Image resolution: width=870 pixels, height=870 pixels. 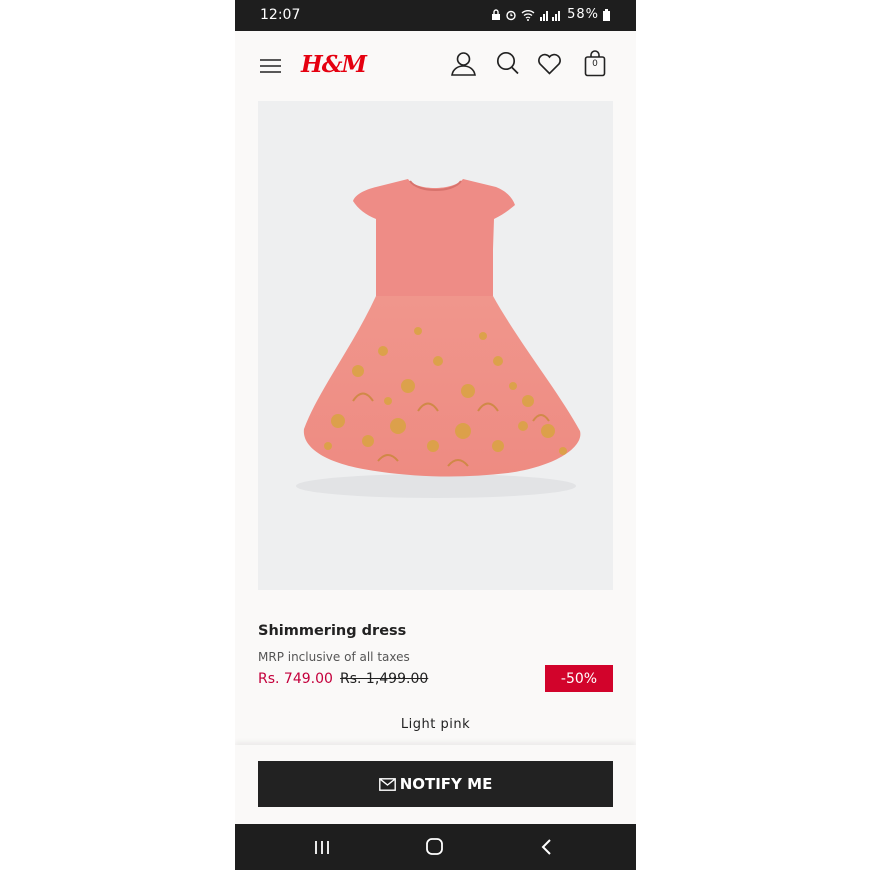 I want to click on back-icon, so click(x=546, y=847).